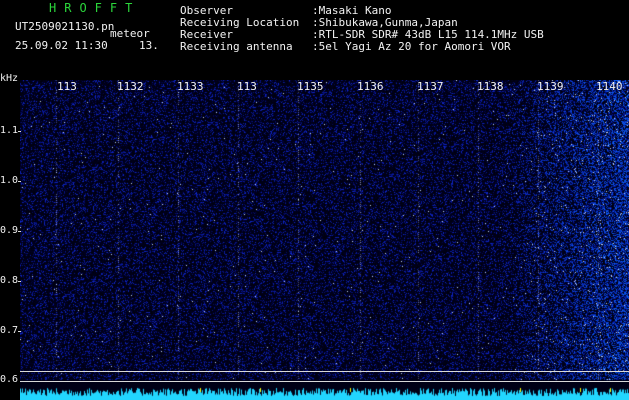  I want to click on antenna-label: Receiving antenna, so click(236, 46).